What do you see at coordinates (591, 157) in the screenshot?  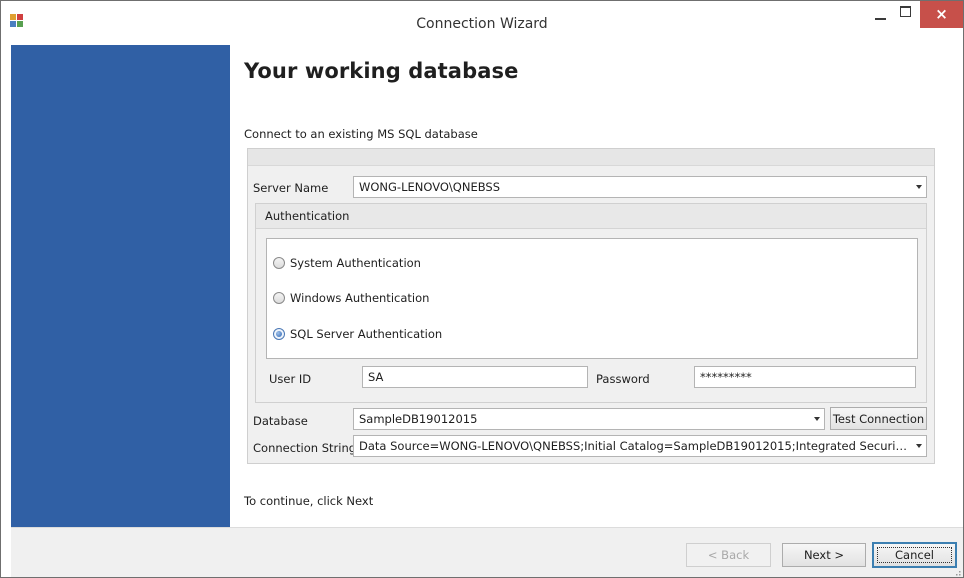 I see `connection-group-header` at bounding box center [591, 157].